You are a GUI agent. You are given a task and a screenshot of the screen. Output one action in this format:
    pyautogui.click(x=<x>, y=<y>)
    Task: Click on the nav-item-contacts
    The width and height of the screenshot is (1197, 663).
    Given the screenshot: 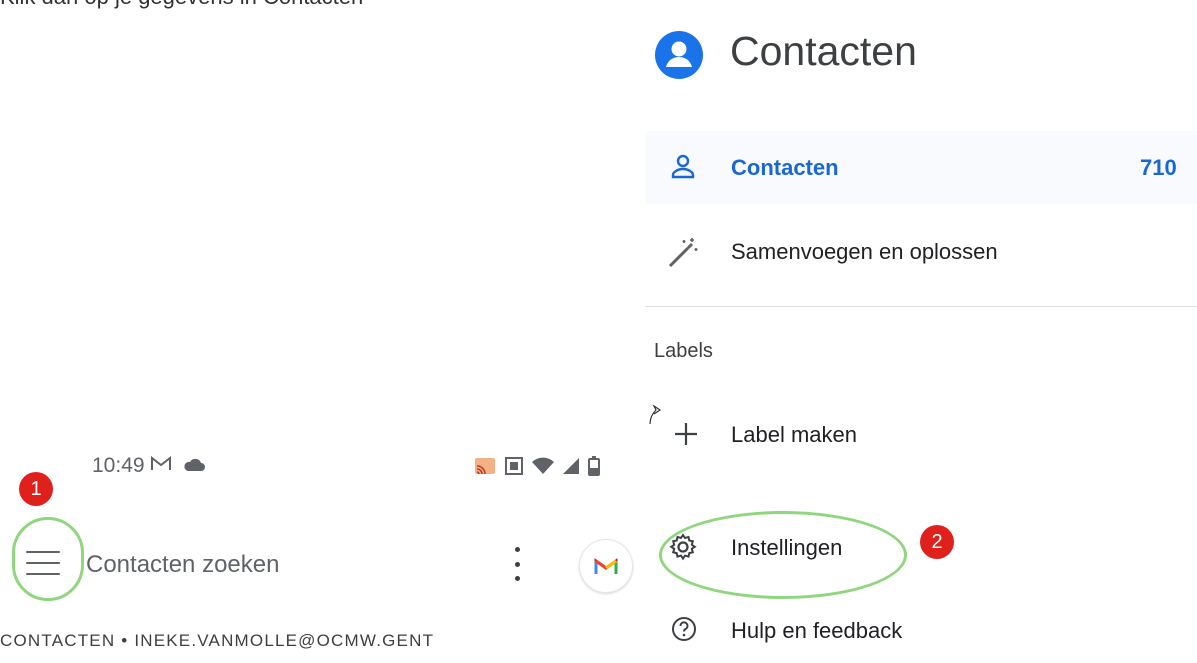 What is the action you would take?
    pyautogui.click(x=921, y=167)
    